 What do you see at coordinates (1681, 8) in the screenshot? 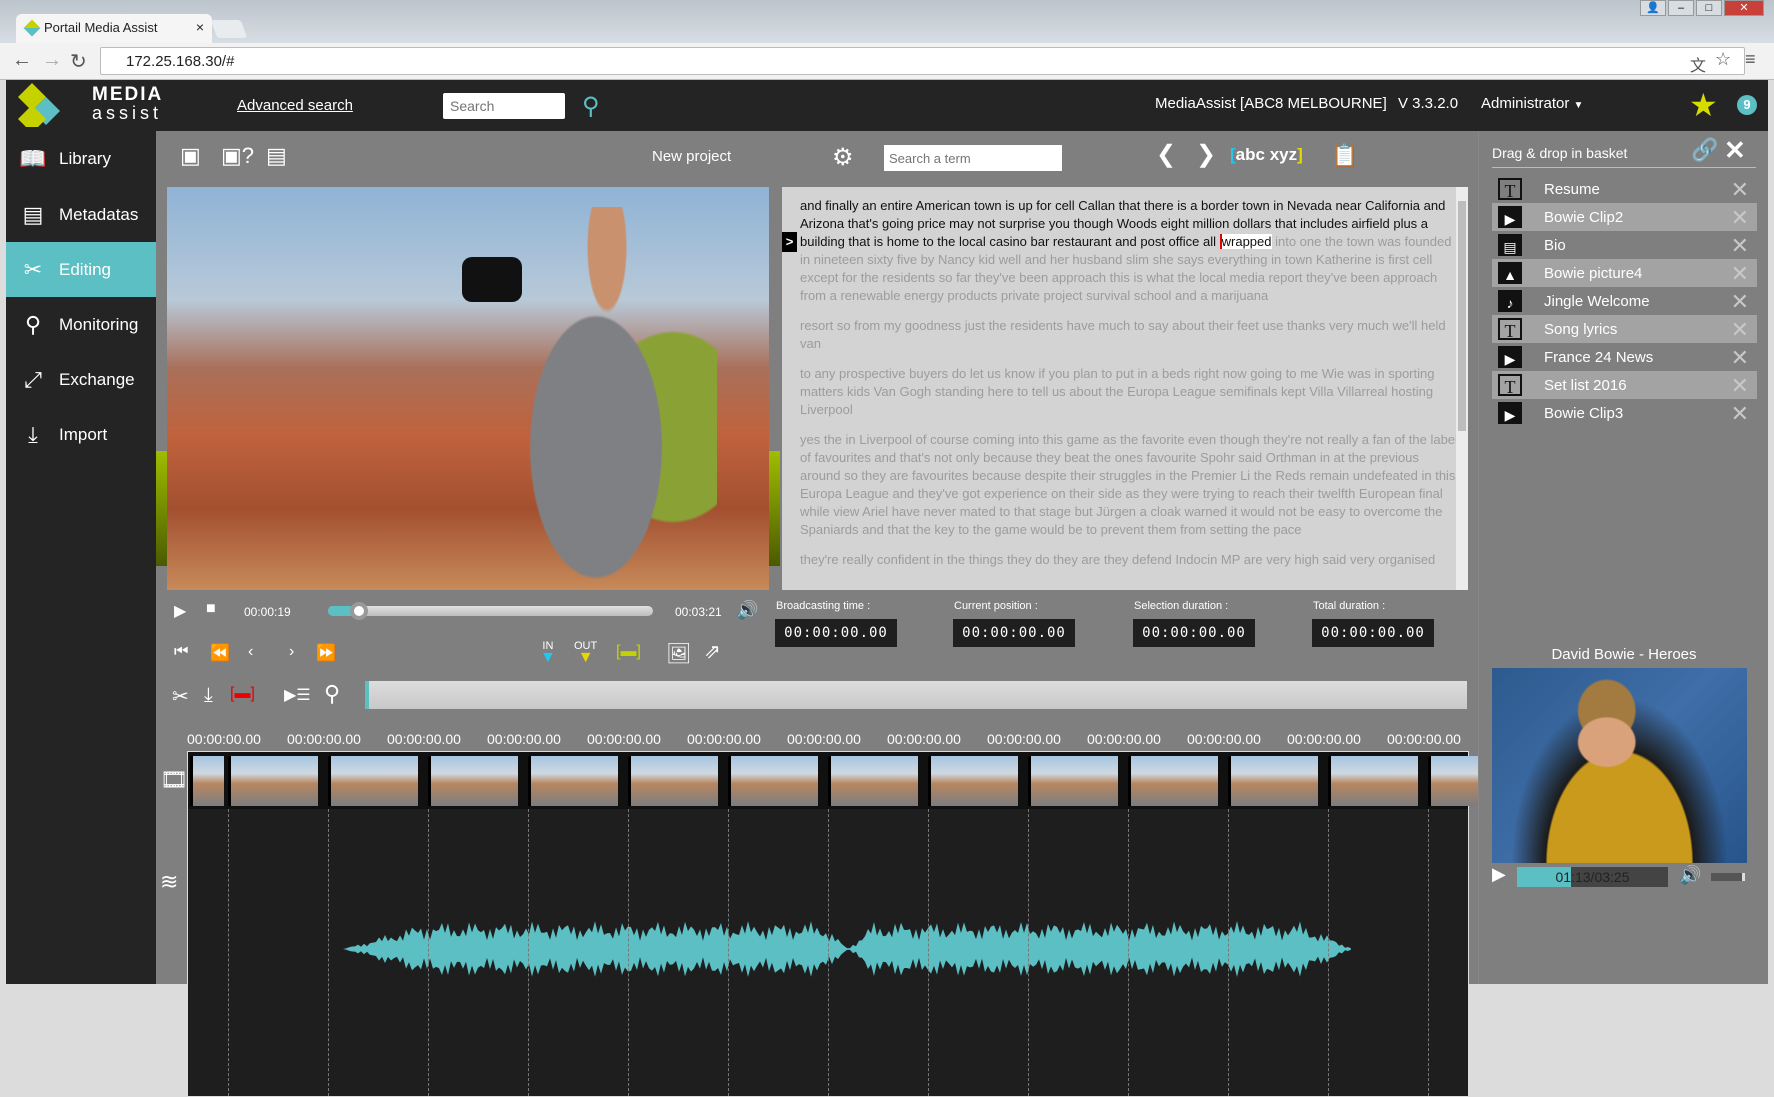
I see `minimize-button: –` at bounding box center [1681, 8].